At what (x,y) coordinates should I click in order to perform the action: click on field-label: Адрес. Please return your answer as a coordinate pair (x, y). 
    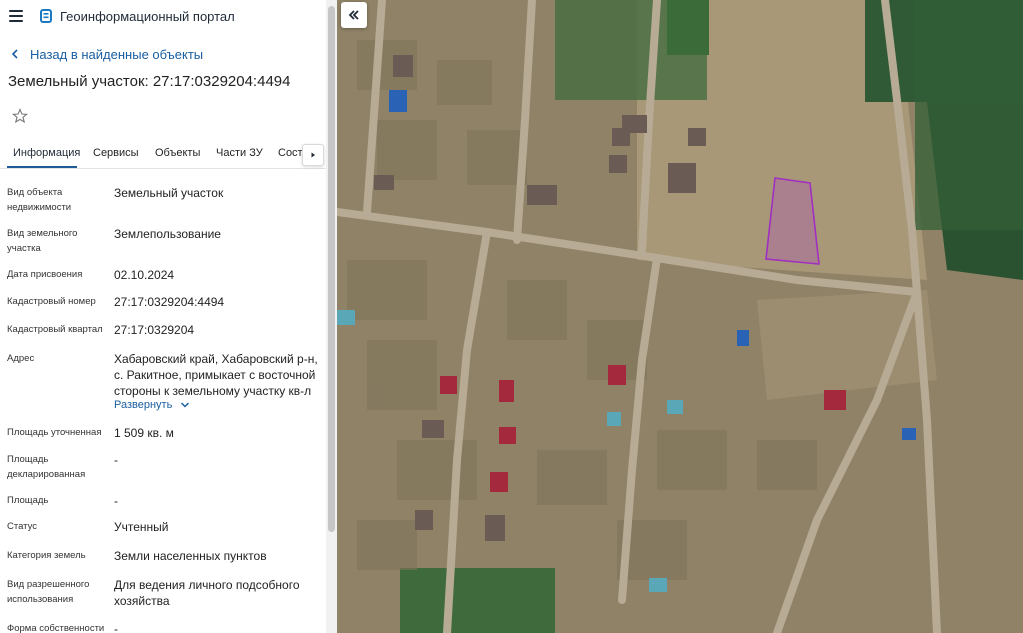
    Looking at the image, I should click on (21, 358).